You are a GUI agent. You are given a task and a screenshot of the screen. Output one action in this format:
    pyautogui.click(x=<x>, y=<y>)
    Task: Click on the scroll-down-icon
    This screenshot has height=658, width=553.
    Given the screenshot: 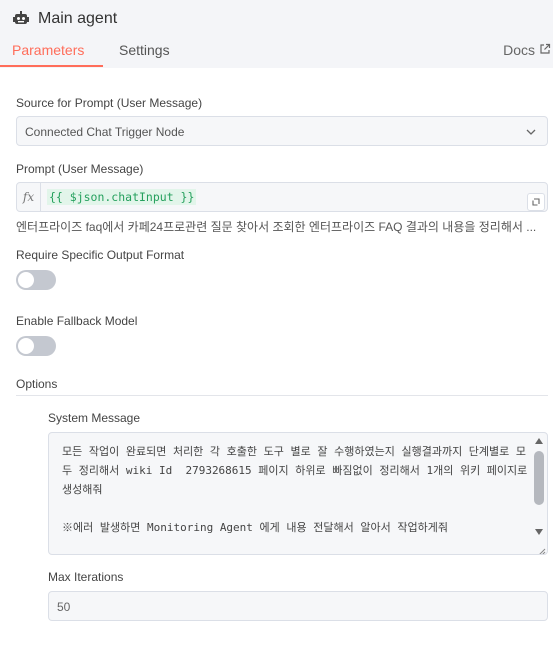 What is the action you would take?
    pyautogui.click(x=539, y=532)
    